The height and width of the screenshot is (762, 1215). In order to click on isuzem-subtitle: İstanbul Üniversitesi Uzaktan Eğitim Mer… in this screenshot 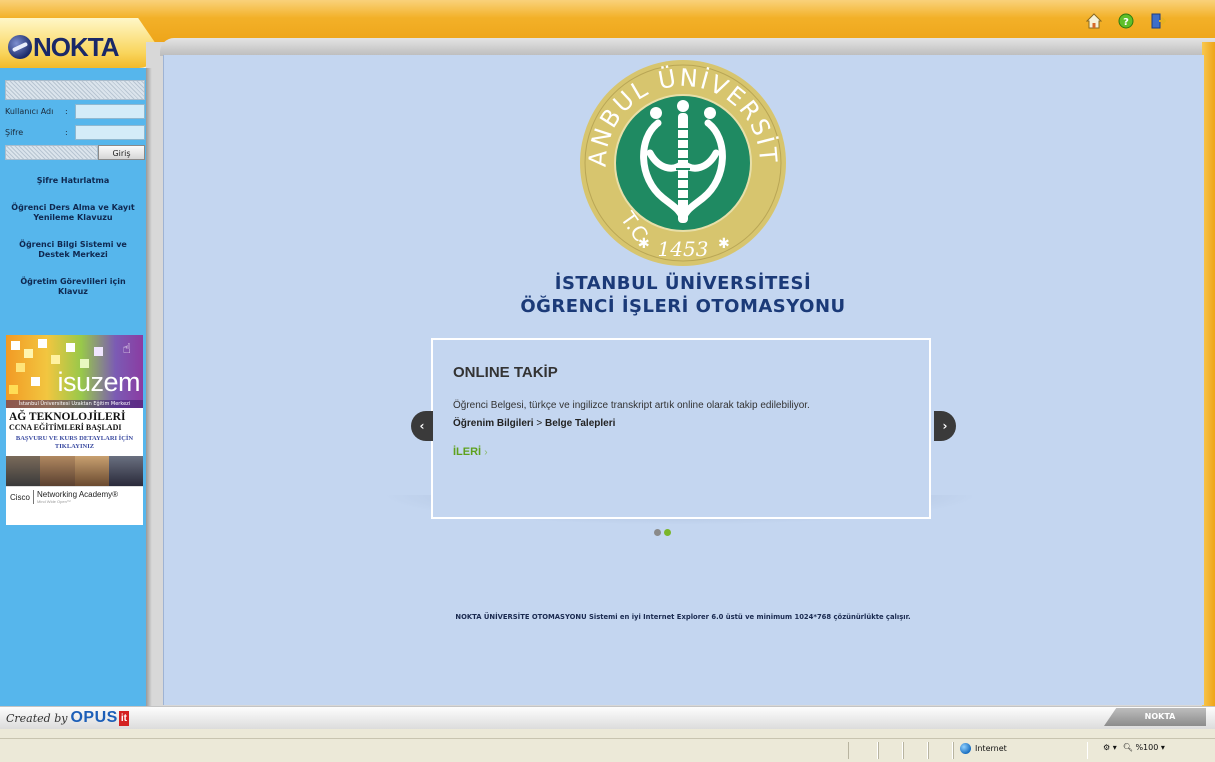, I will do `click(74, 404)`.